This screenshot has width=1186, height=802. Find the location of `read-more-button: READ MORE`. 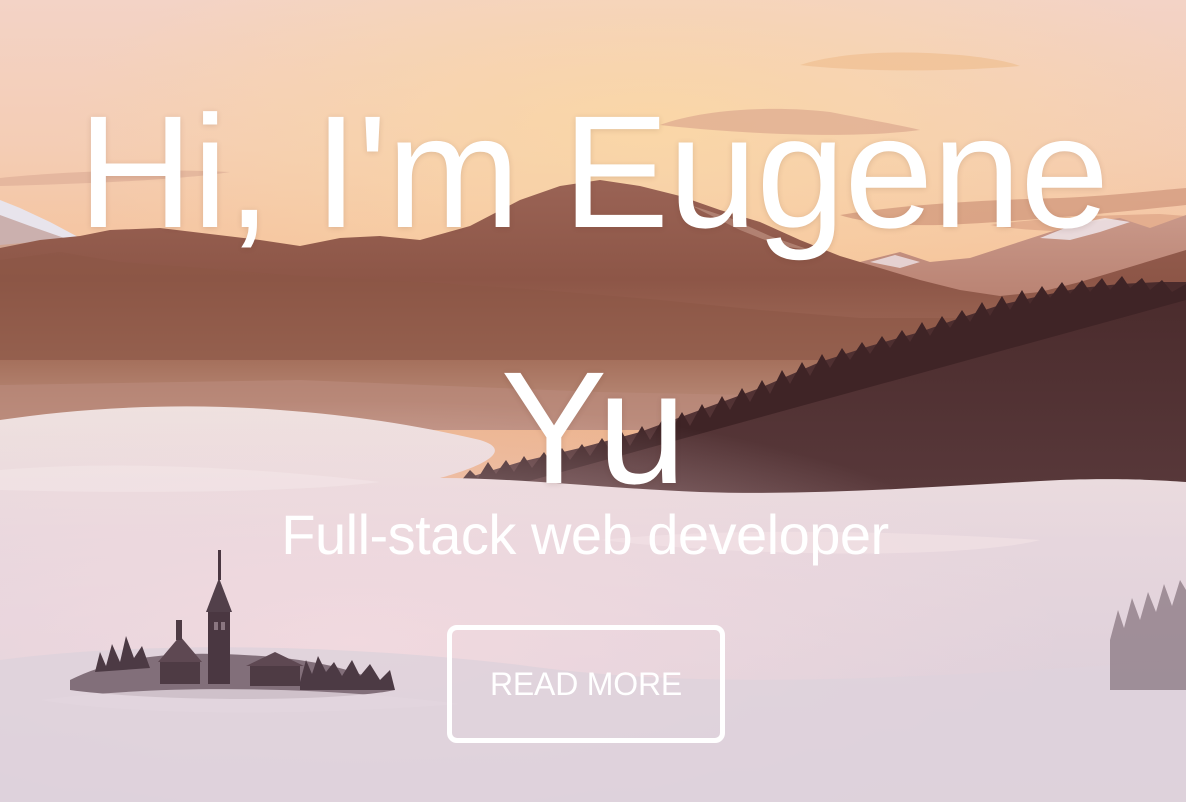

read-more-button: READ MORE is located at coordinates (586, 684).